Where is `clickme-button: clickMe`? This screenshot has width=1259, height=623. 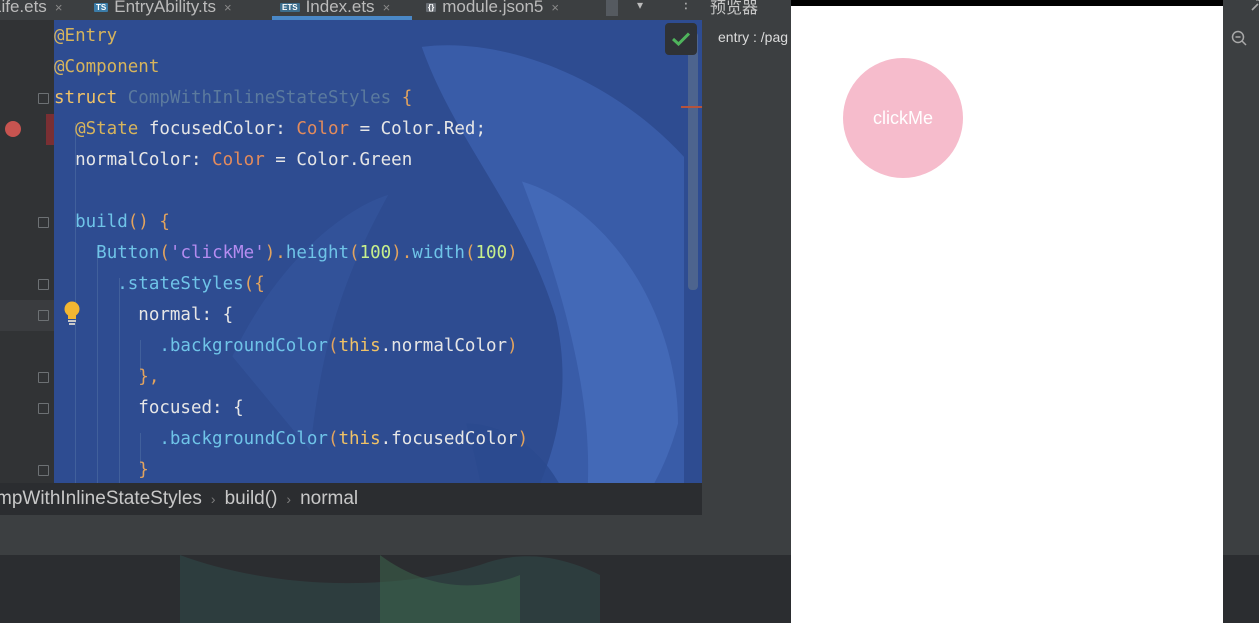
clickme-button: clickMe is located at coordinates (903, 118).